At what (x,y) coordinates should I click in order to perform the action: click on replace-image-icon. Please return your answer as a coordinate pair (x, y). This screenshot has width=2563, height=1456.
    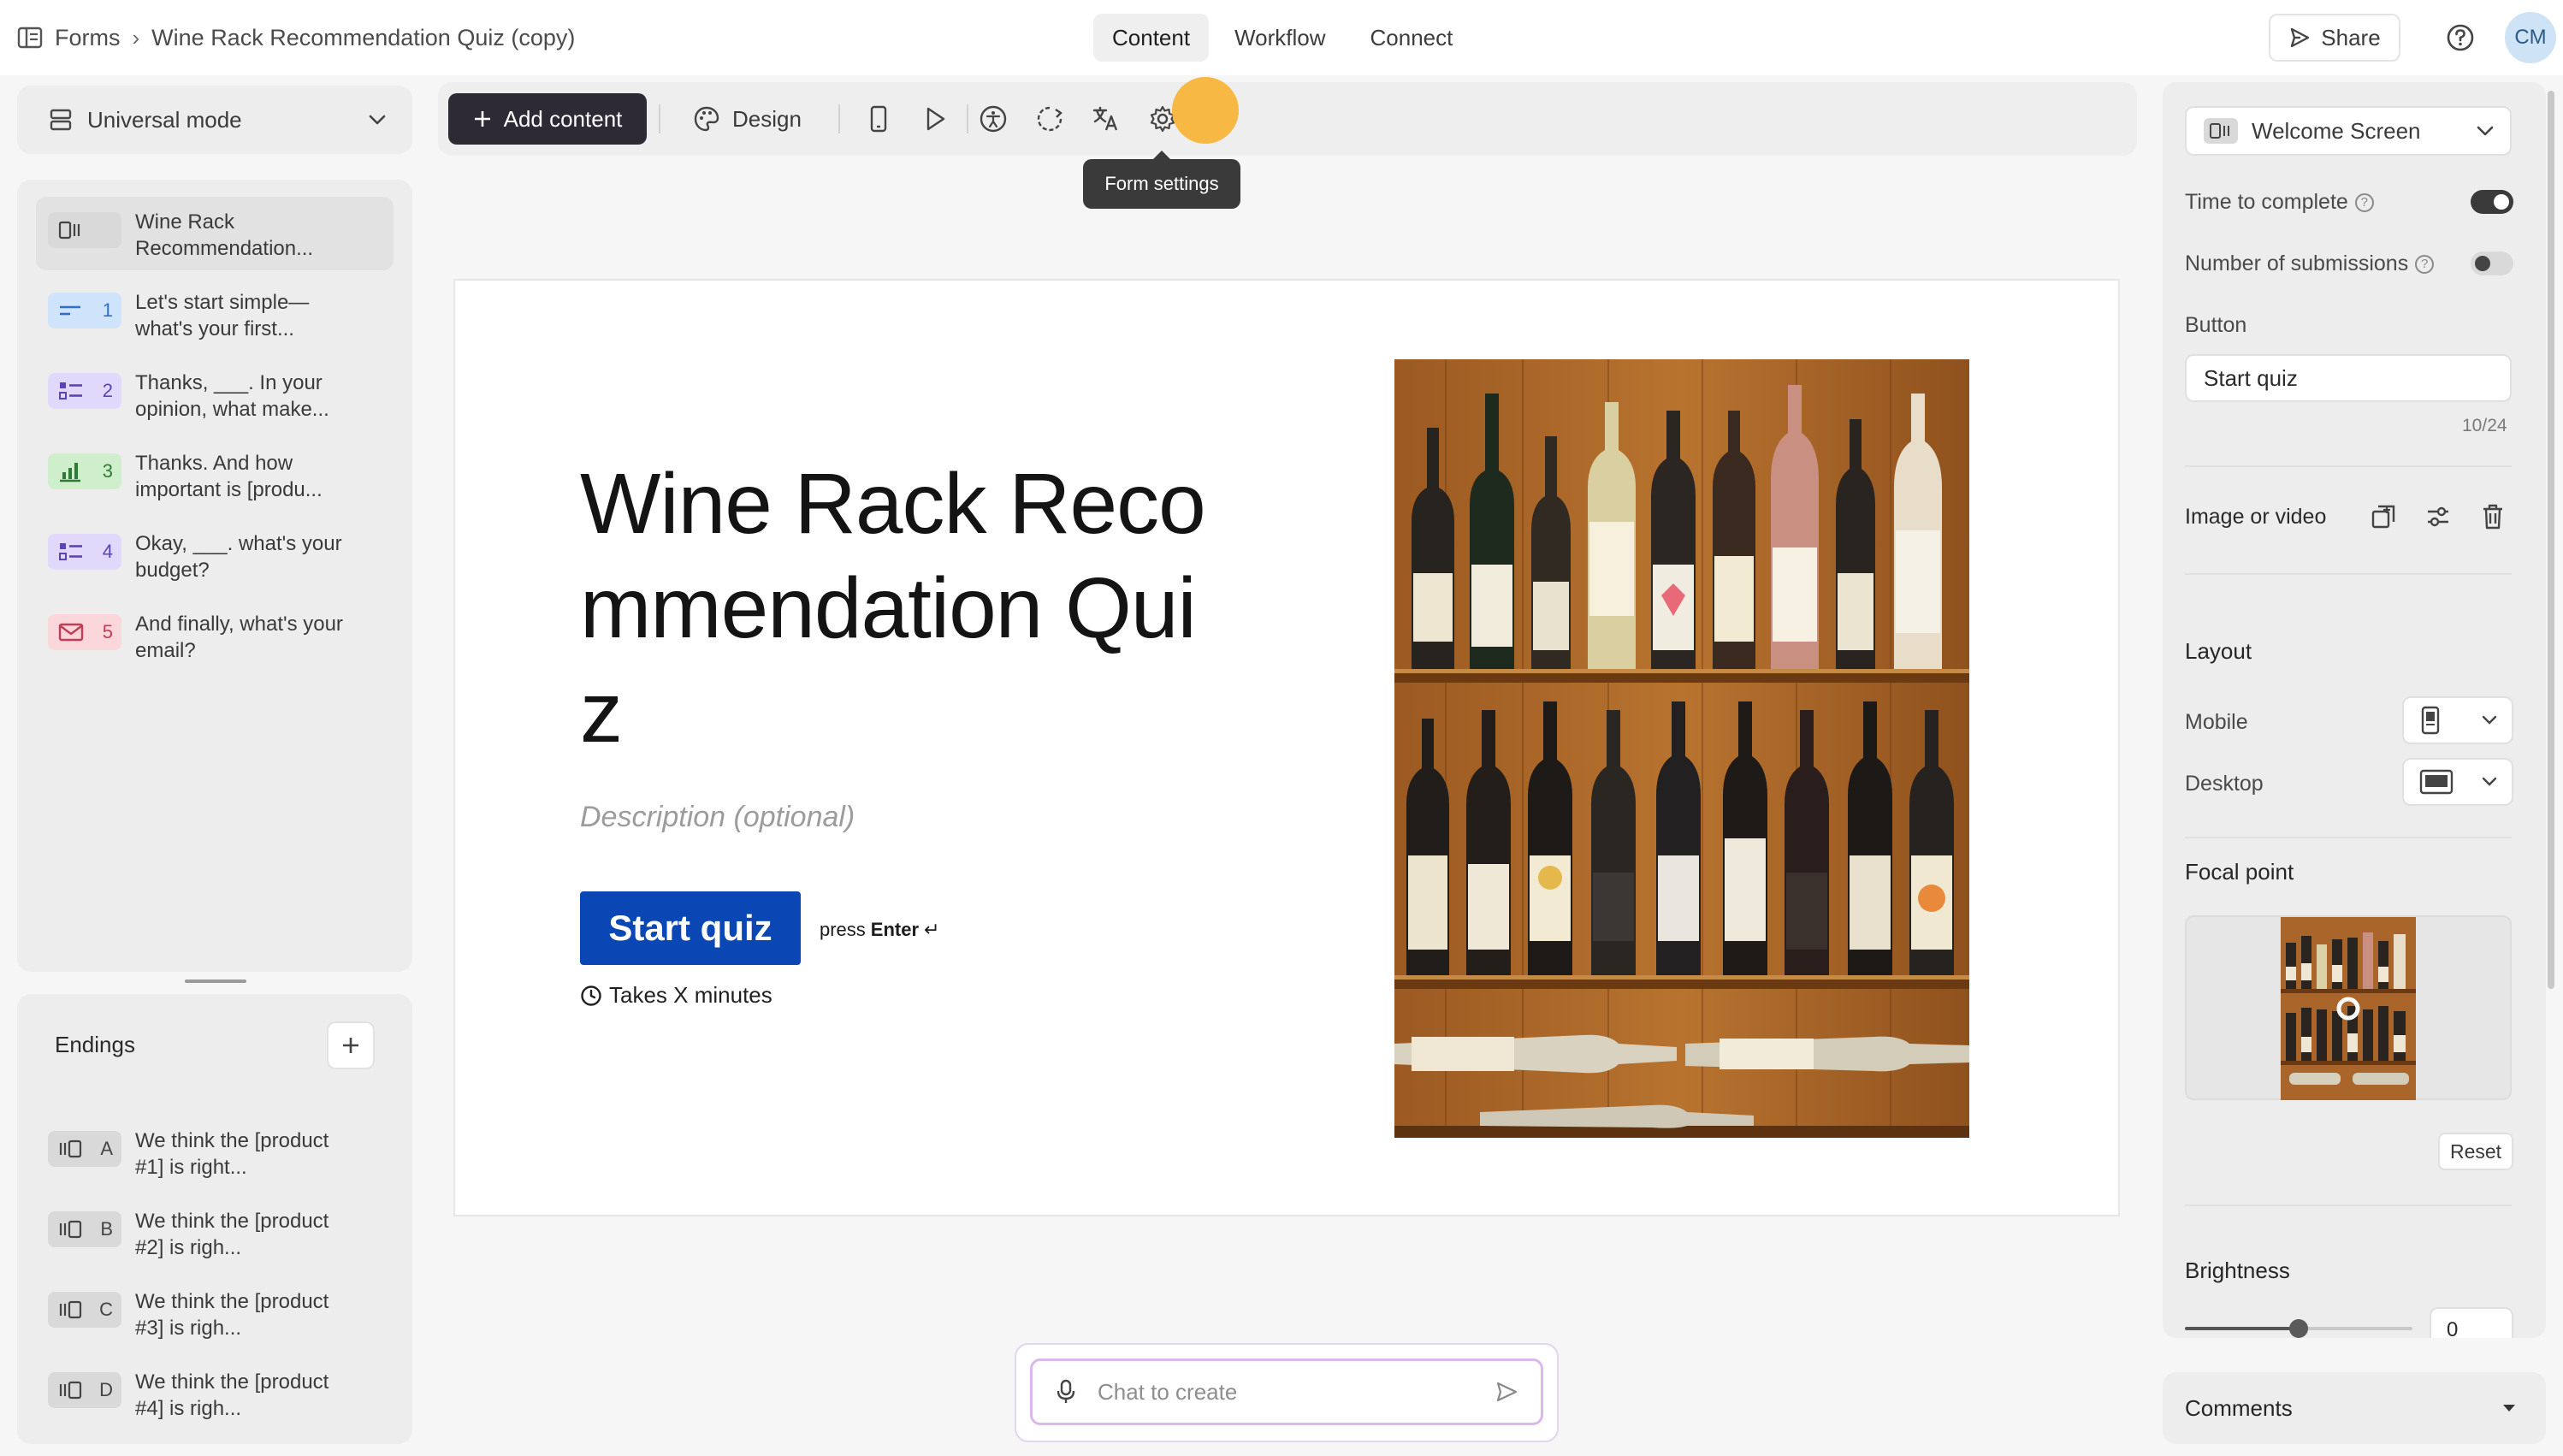
    Looking at the image, I should click on (2383, 516).